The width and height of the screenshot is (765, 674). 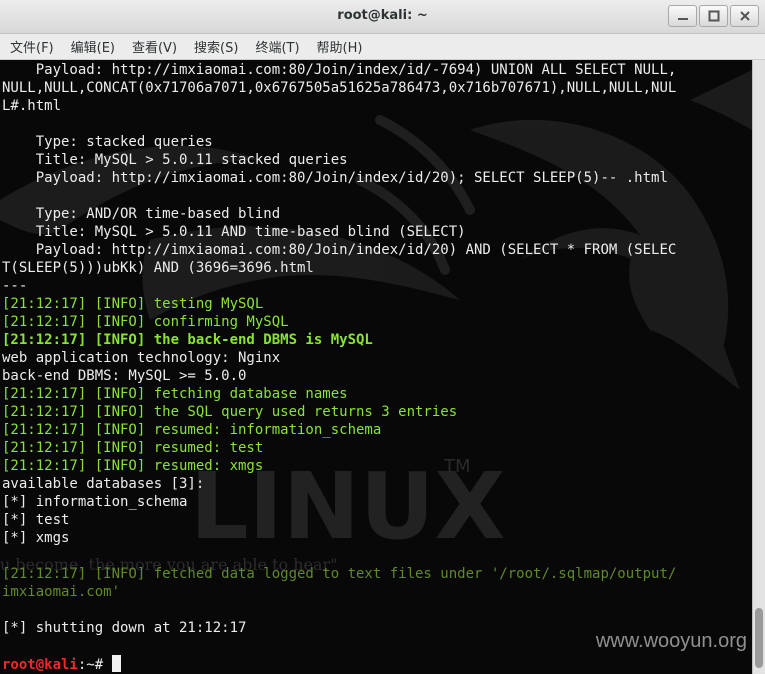 I want to click on terminal-scrollbar, so click(x=758, y=367).